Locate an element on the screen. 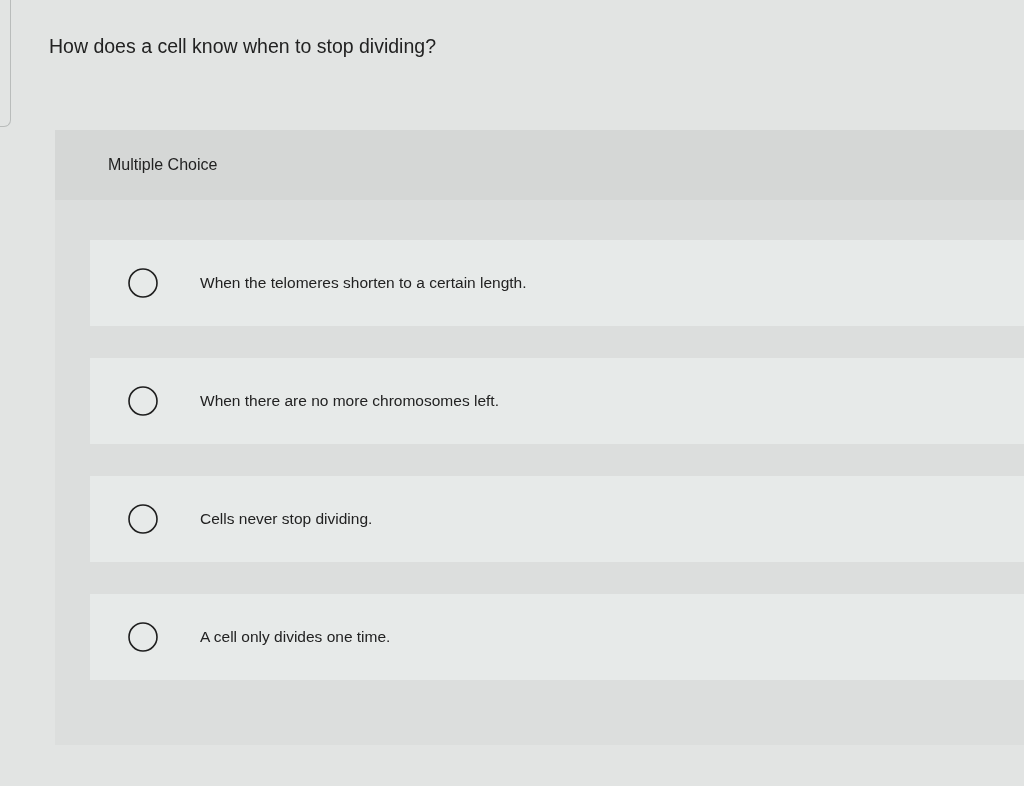 Image resolution: width=1024 pixels, height=786 pixels. option-label: A cell only divides one time. is located at coordinates (295, 637).